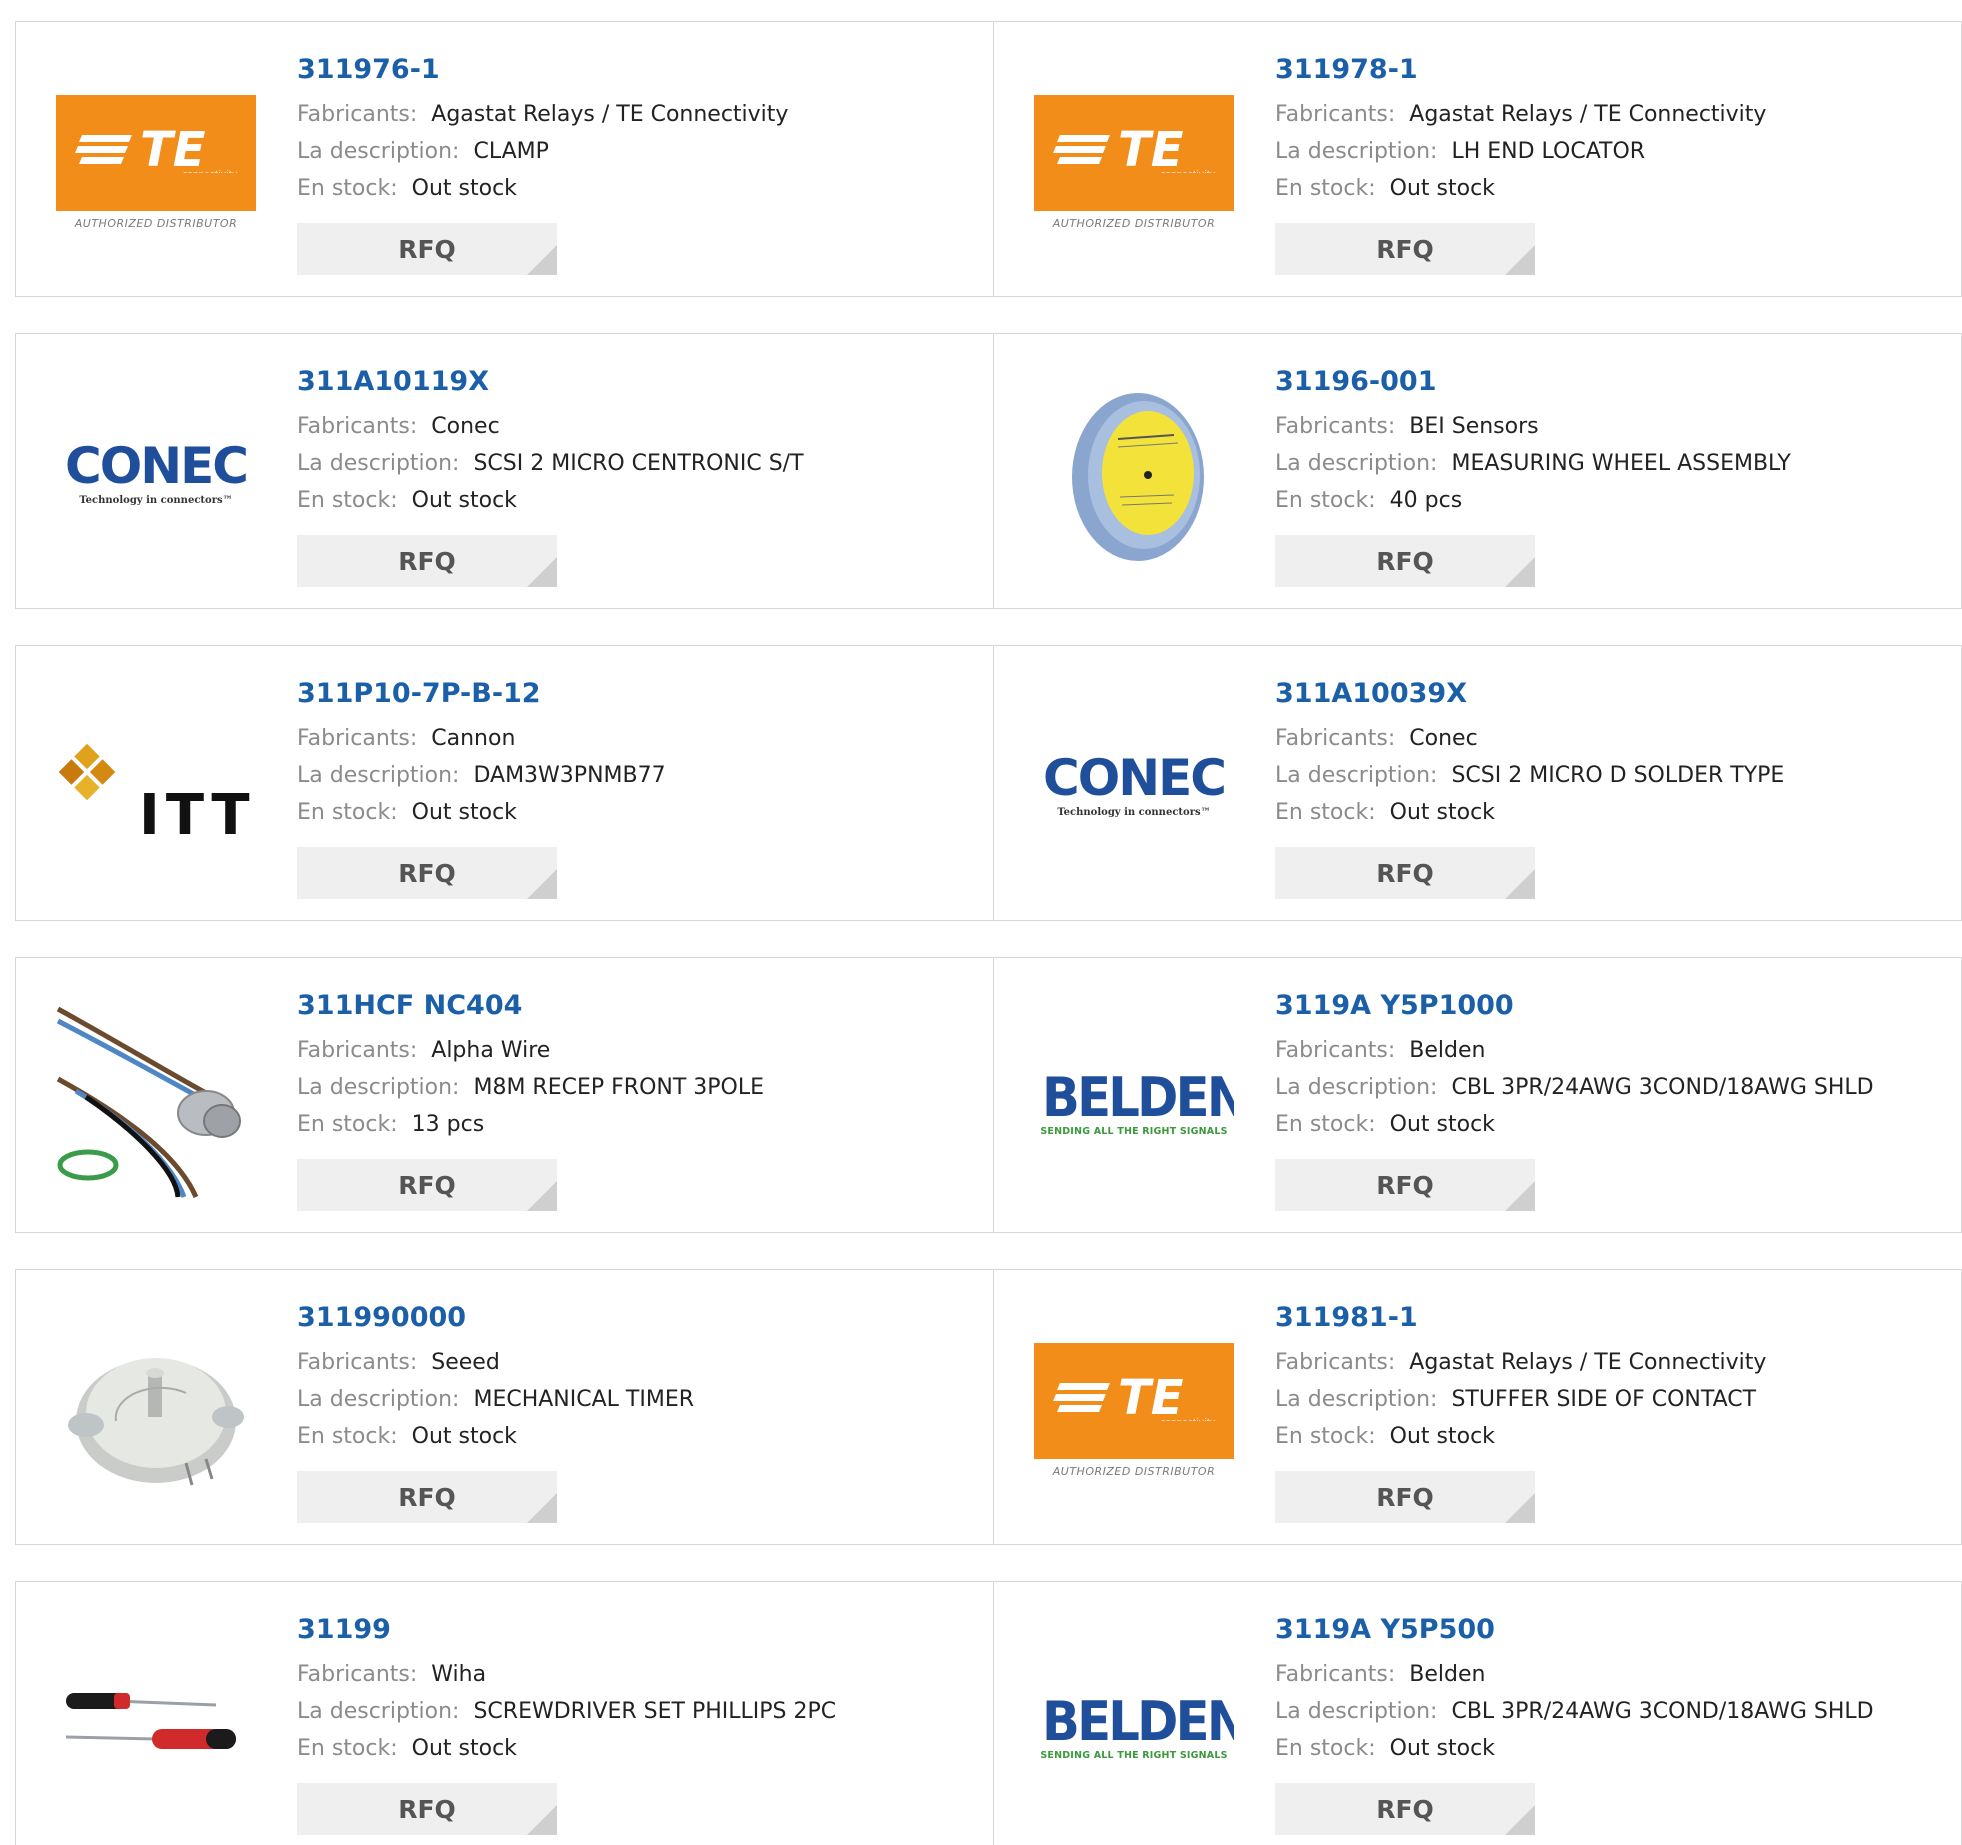  I want to click on part-number-link: 311976-1, so click(640, 70).